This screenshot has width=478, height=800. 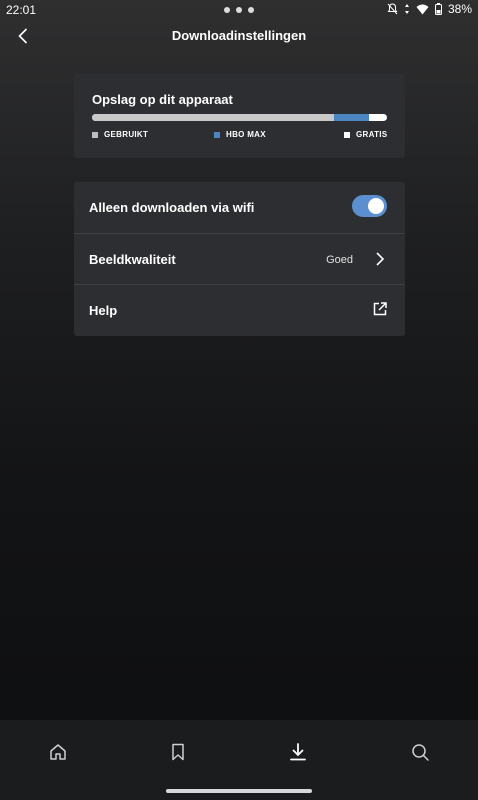 I want to click on wifi-only-toggle, so click(x=369, y=206).